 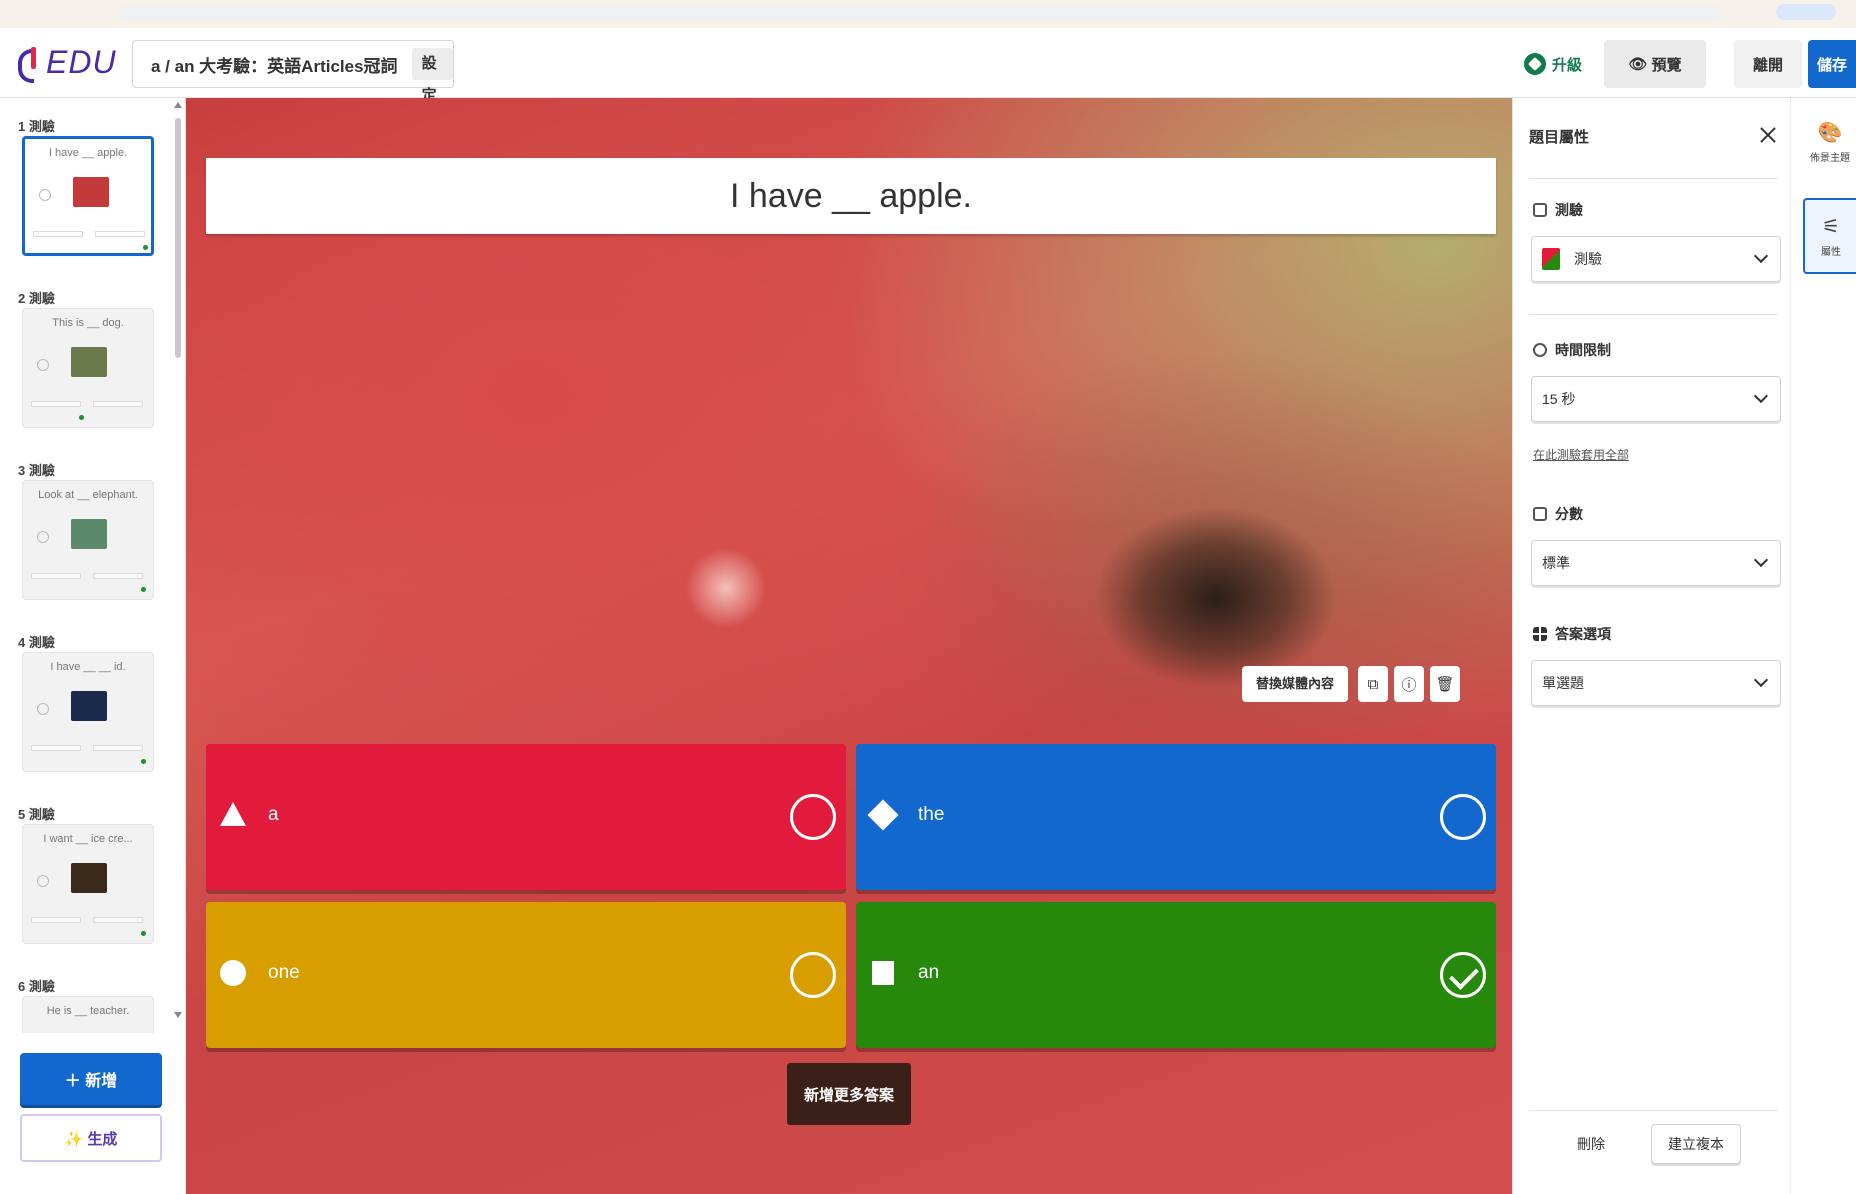 What do you see at coordinates (1656, 259) in the screenshot?
I see `question-type-select: 測驗` at bounding box center [1656, 259].